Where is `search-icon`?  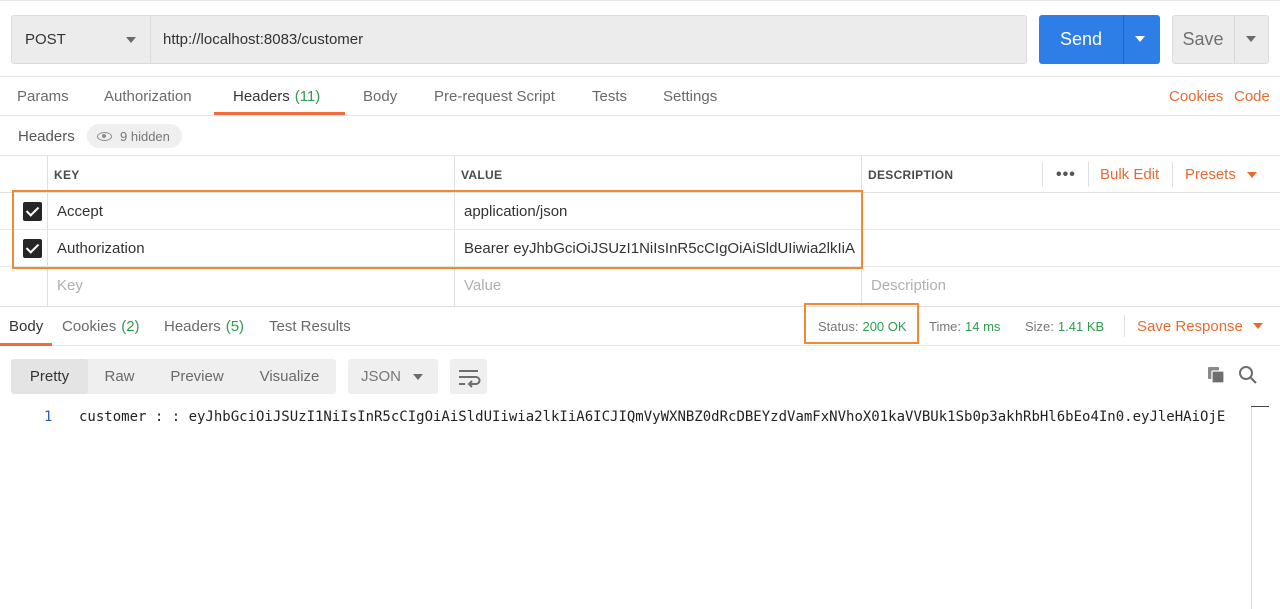 search-icon is located at coordinates (1248, 375).